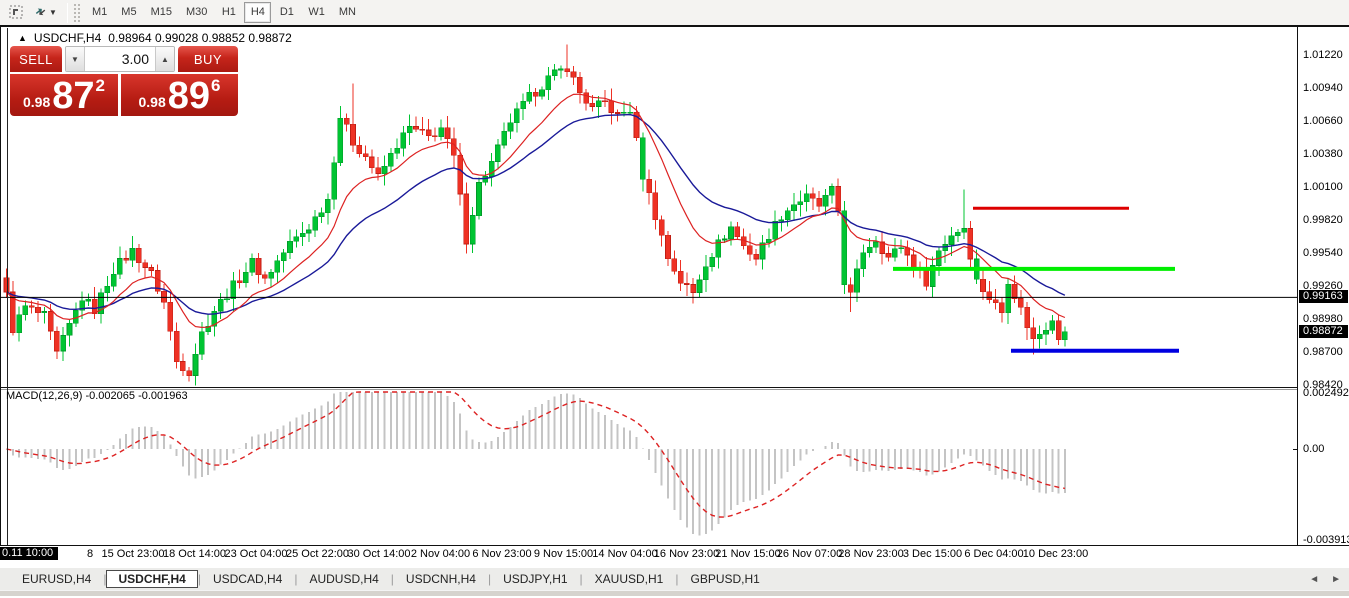 This screenshot has height=598, width=1349. What do you see at coordinates (625, 554) in the screenshot?
I see `time-tick-label: 14 Nov 04:00` at bounding box center [625, 554].